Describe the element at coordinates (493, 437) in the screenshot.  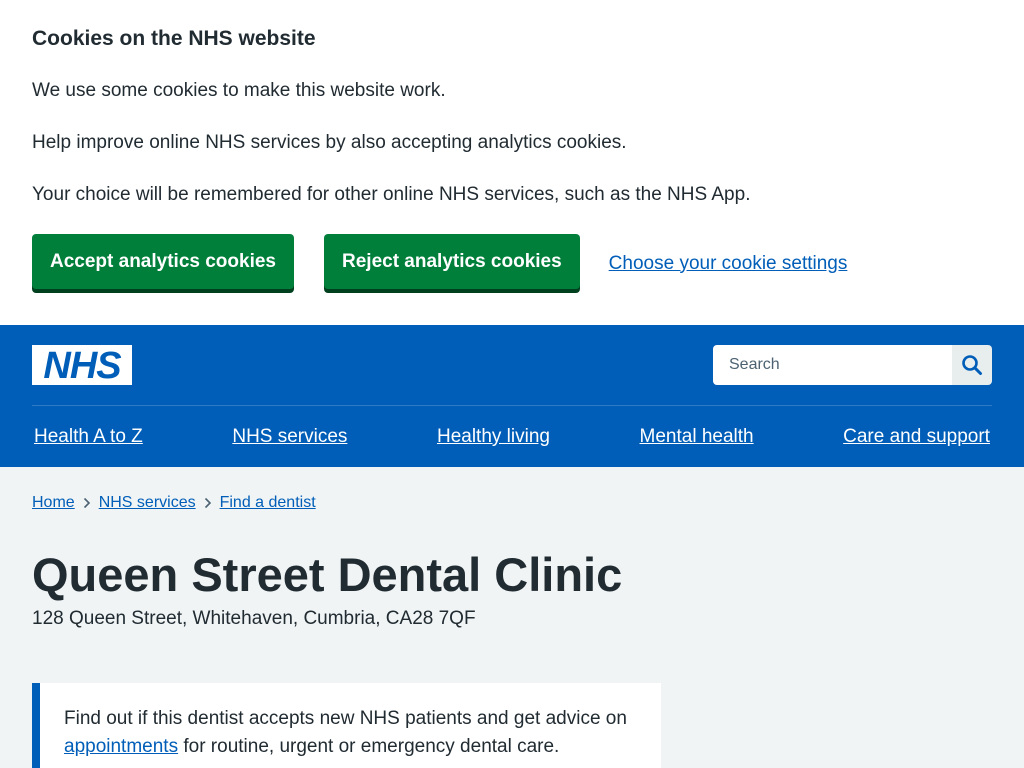
I see `nav-item-healthy-living: Healthy living` at that location.